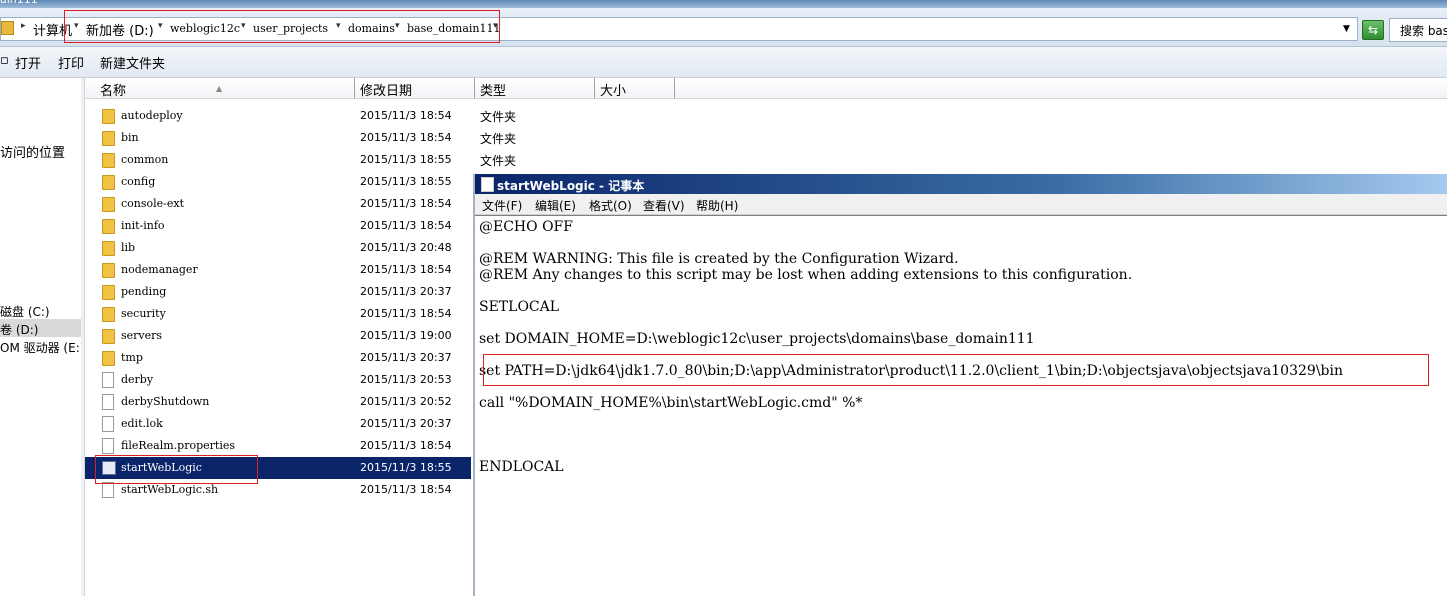  I want to click on text-line: @ECHO OFF, so click(526, 227).